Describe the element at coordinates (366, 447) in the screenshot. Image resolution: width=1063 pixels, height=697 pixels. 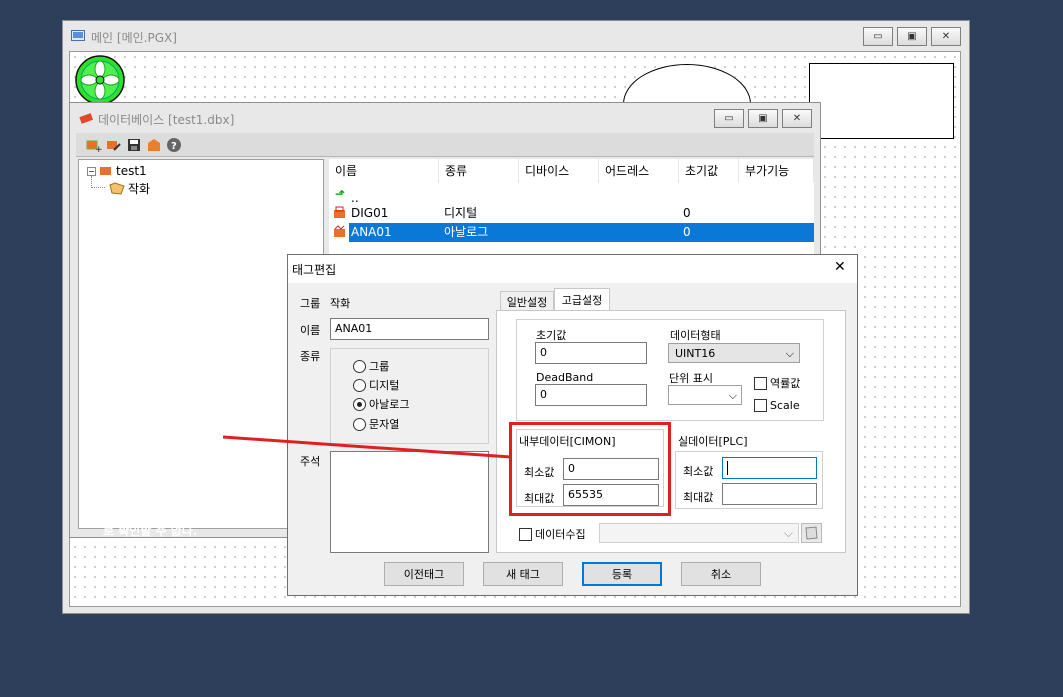
I see `annotation-arrow` at that location.